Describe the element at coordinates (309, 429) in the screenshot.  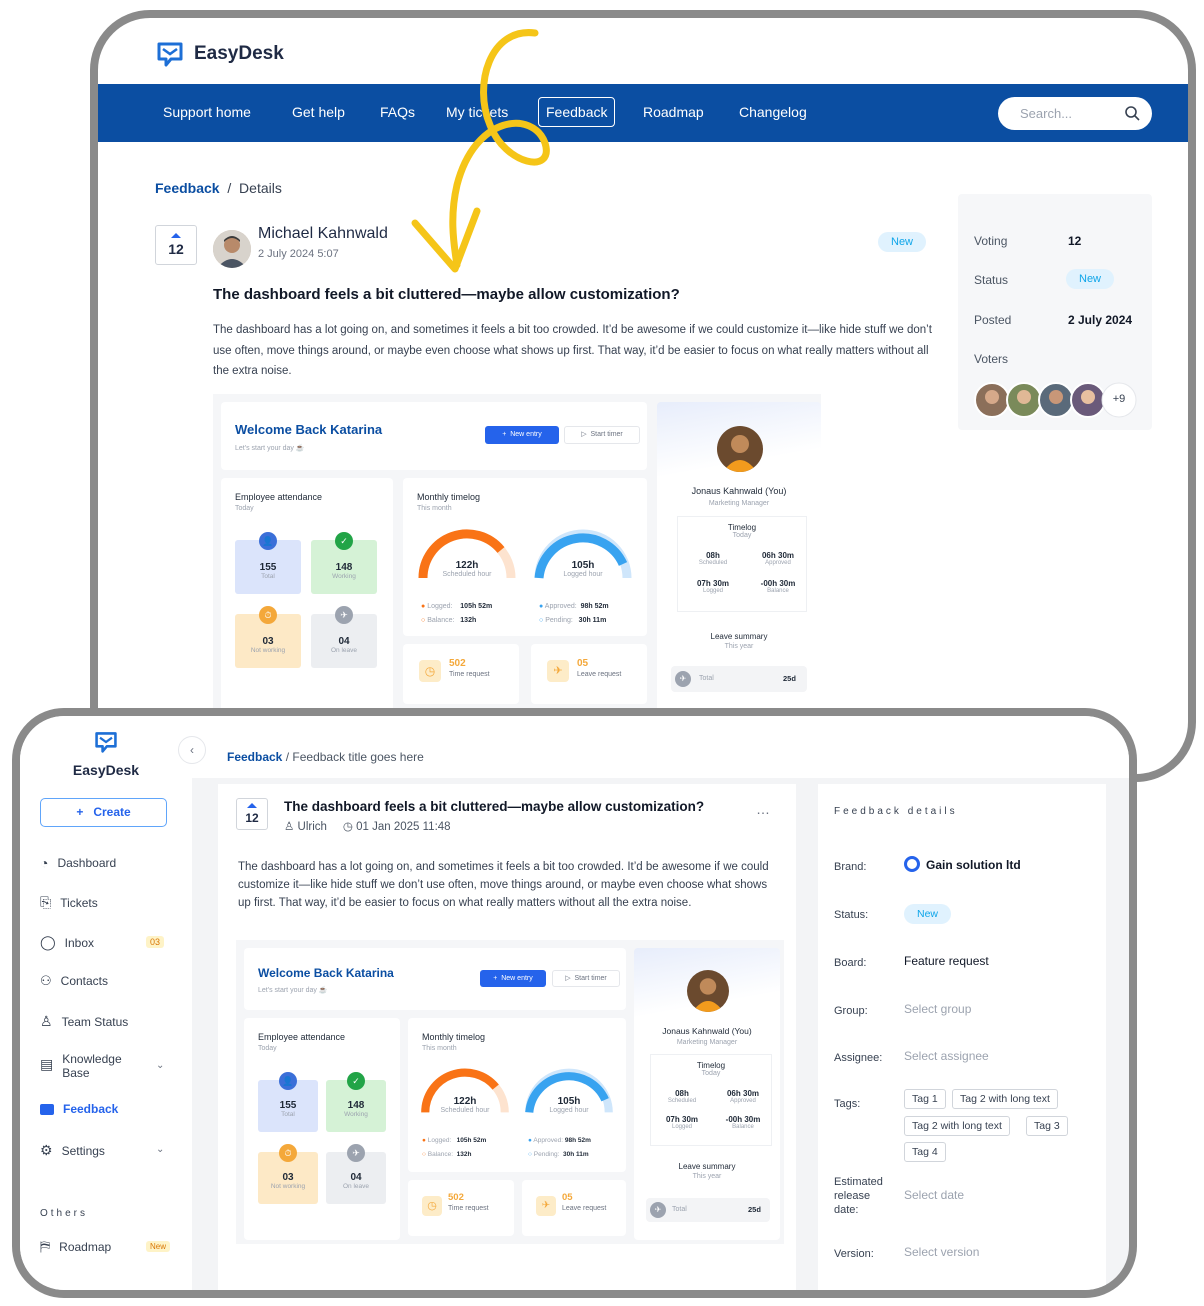
I see `welcome-heading: Welcome Back Katarina` at that location.